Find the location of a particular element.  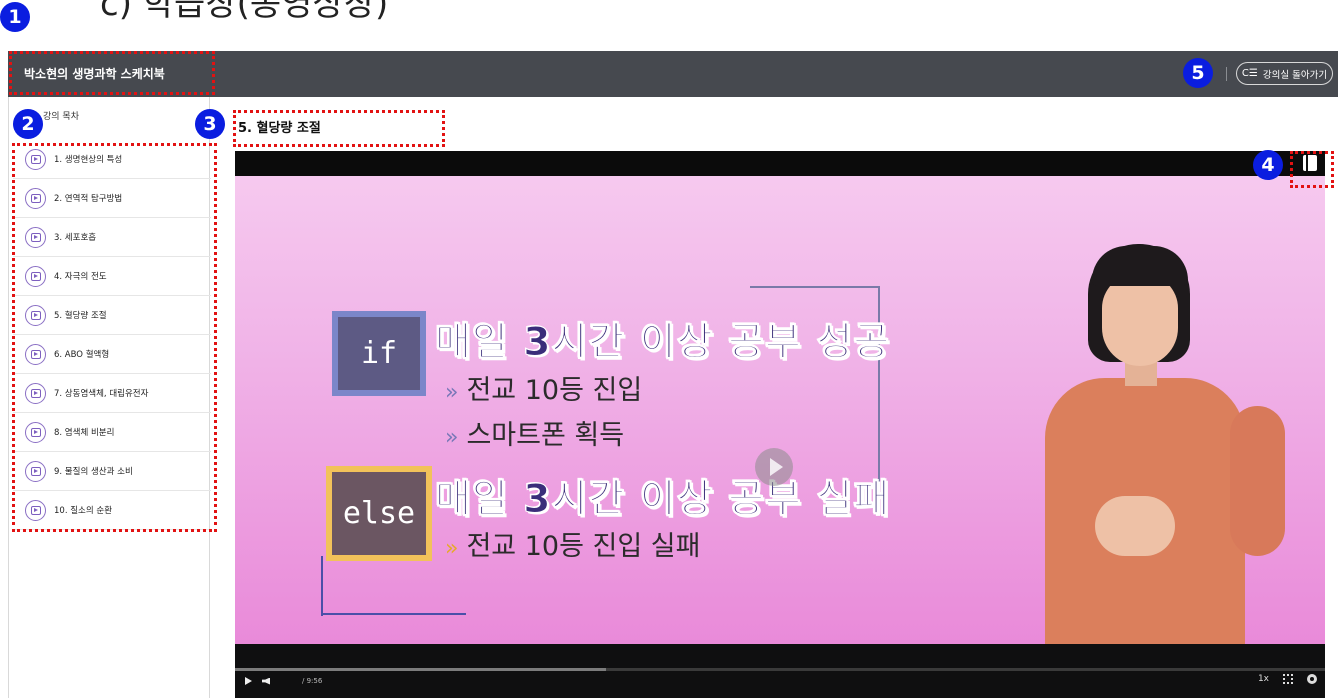

controls-left: / 9:56 is located at coordinates (283, 681).